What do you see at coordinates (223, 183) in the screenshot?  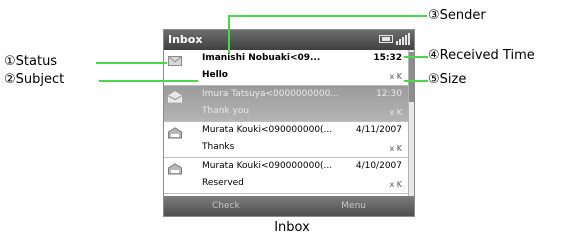 I see `message-subject: Reserved` at bounding box center [223, 183].